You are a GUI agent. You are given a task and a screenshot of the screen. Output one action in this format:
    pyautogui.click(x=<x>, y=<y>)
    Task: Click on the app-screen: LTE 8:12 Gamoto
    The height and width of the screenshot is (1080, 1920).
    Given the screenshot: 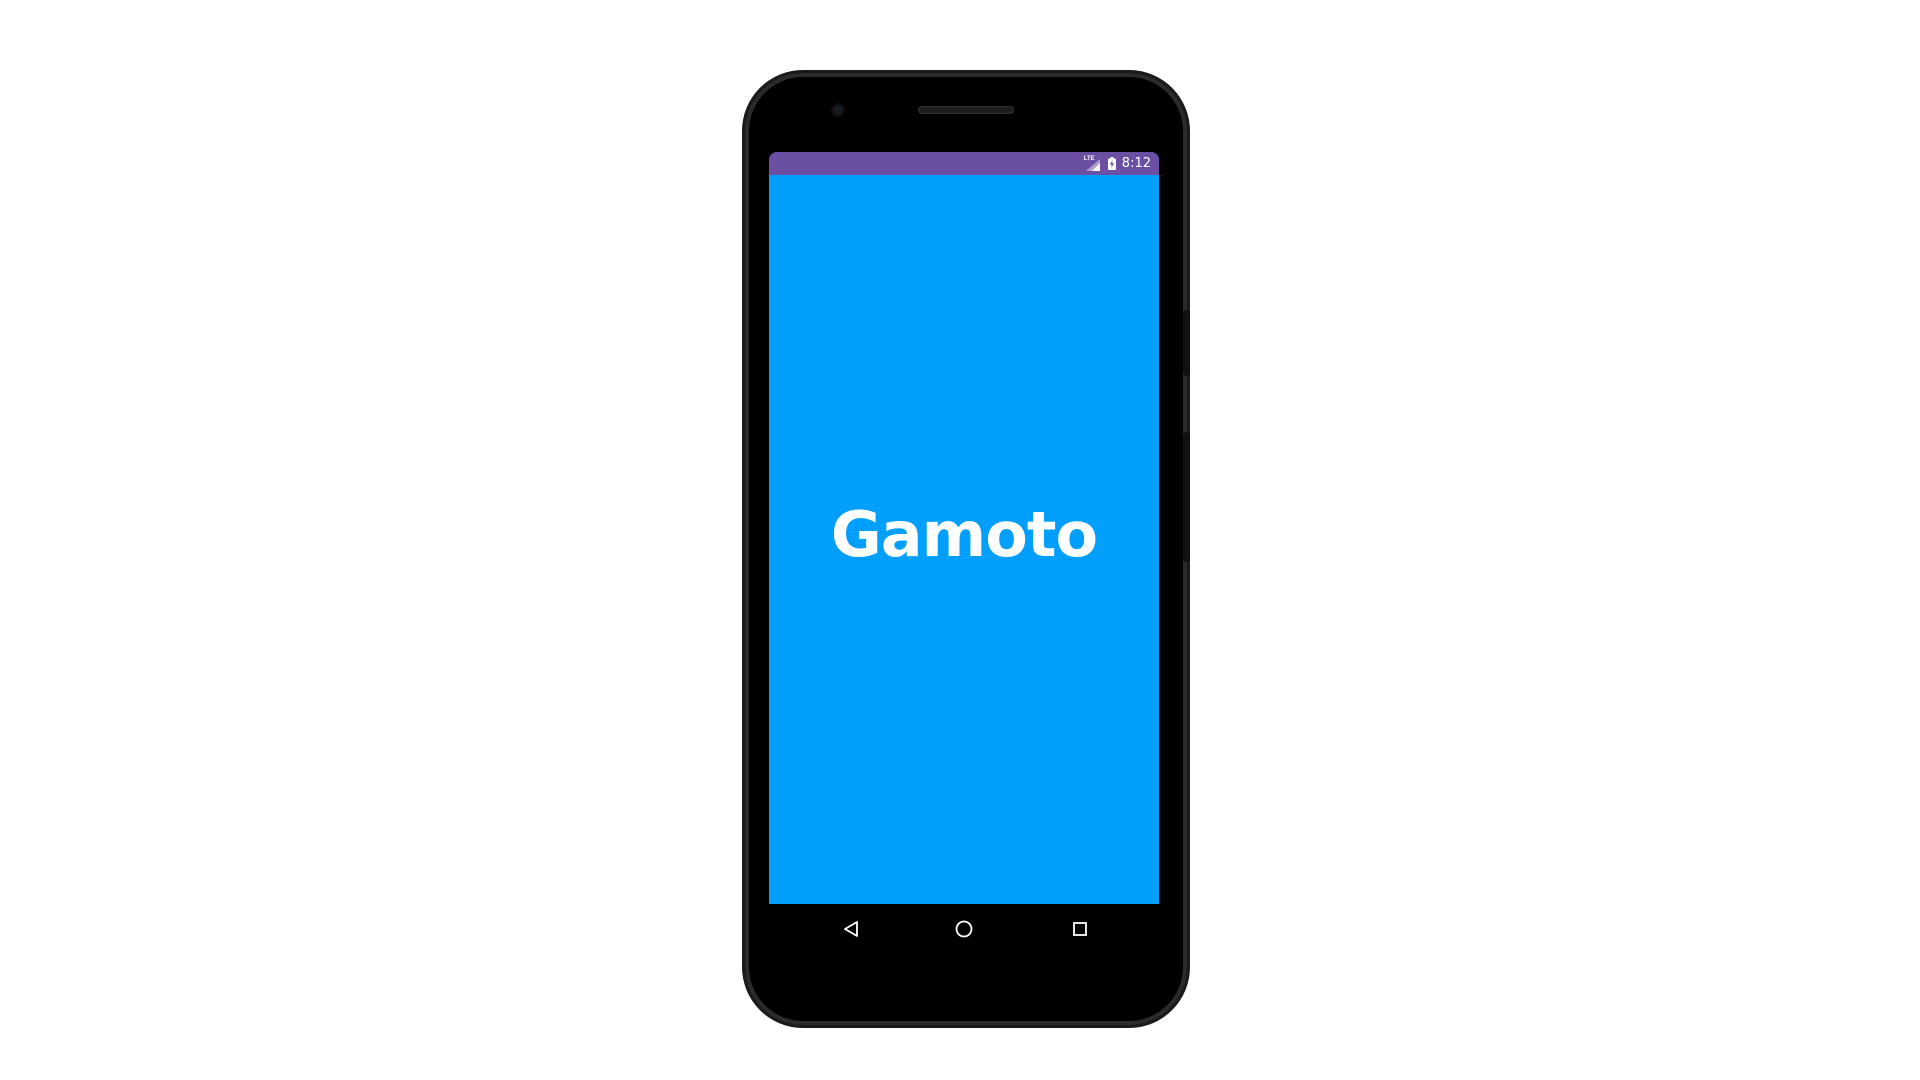 What is the action you would take?
    pyautogui.click(x=964, y=528)
    